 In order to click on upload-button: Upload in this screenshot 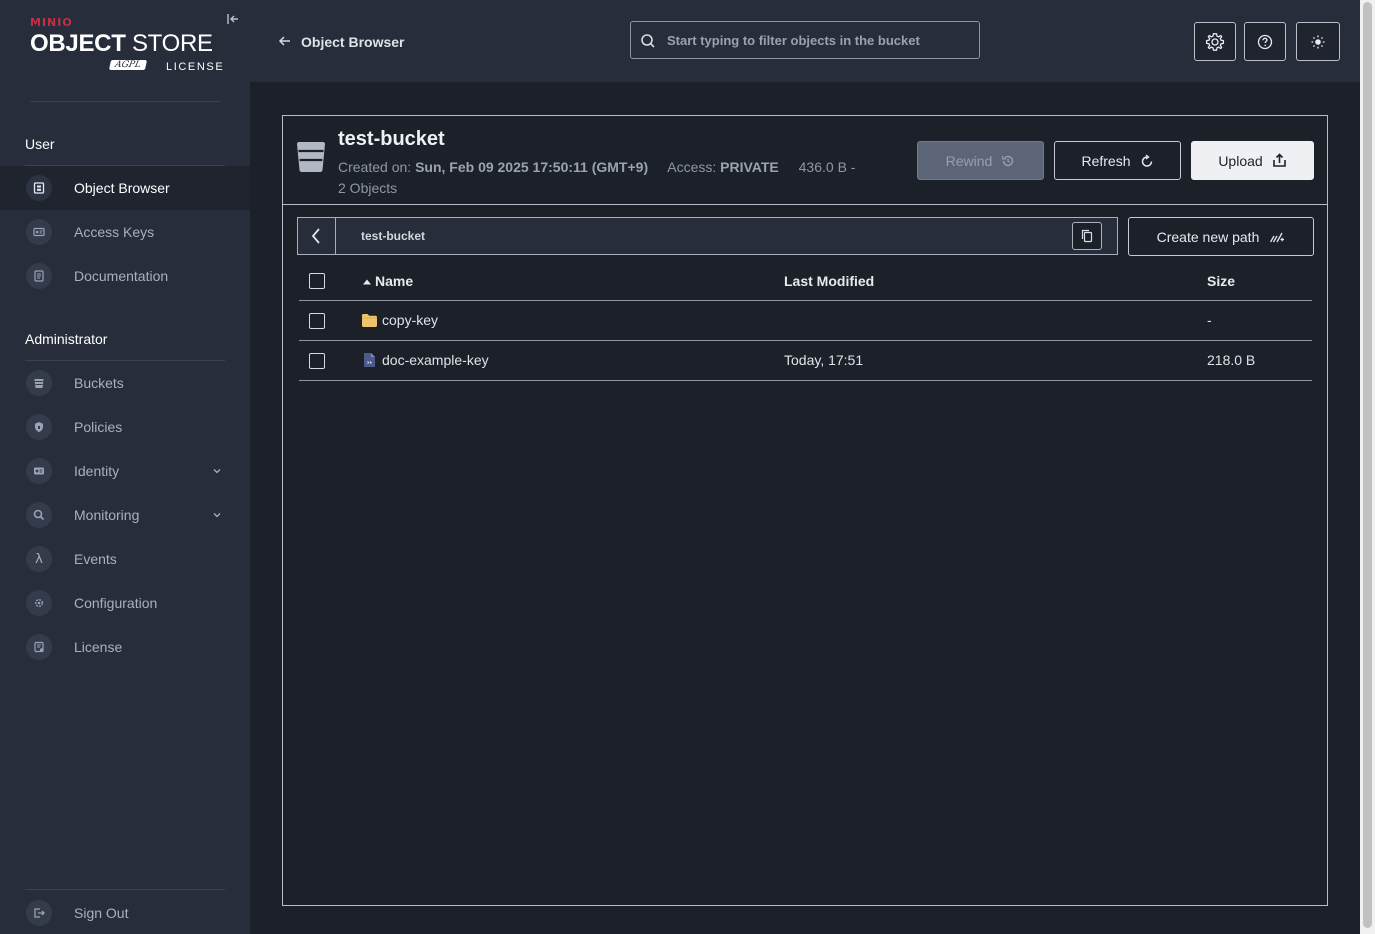, I will do `click(1252, 160)`.